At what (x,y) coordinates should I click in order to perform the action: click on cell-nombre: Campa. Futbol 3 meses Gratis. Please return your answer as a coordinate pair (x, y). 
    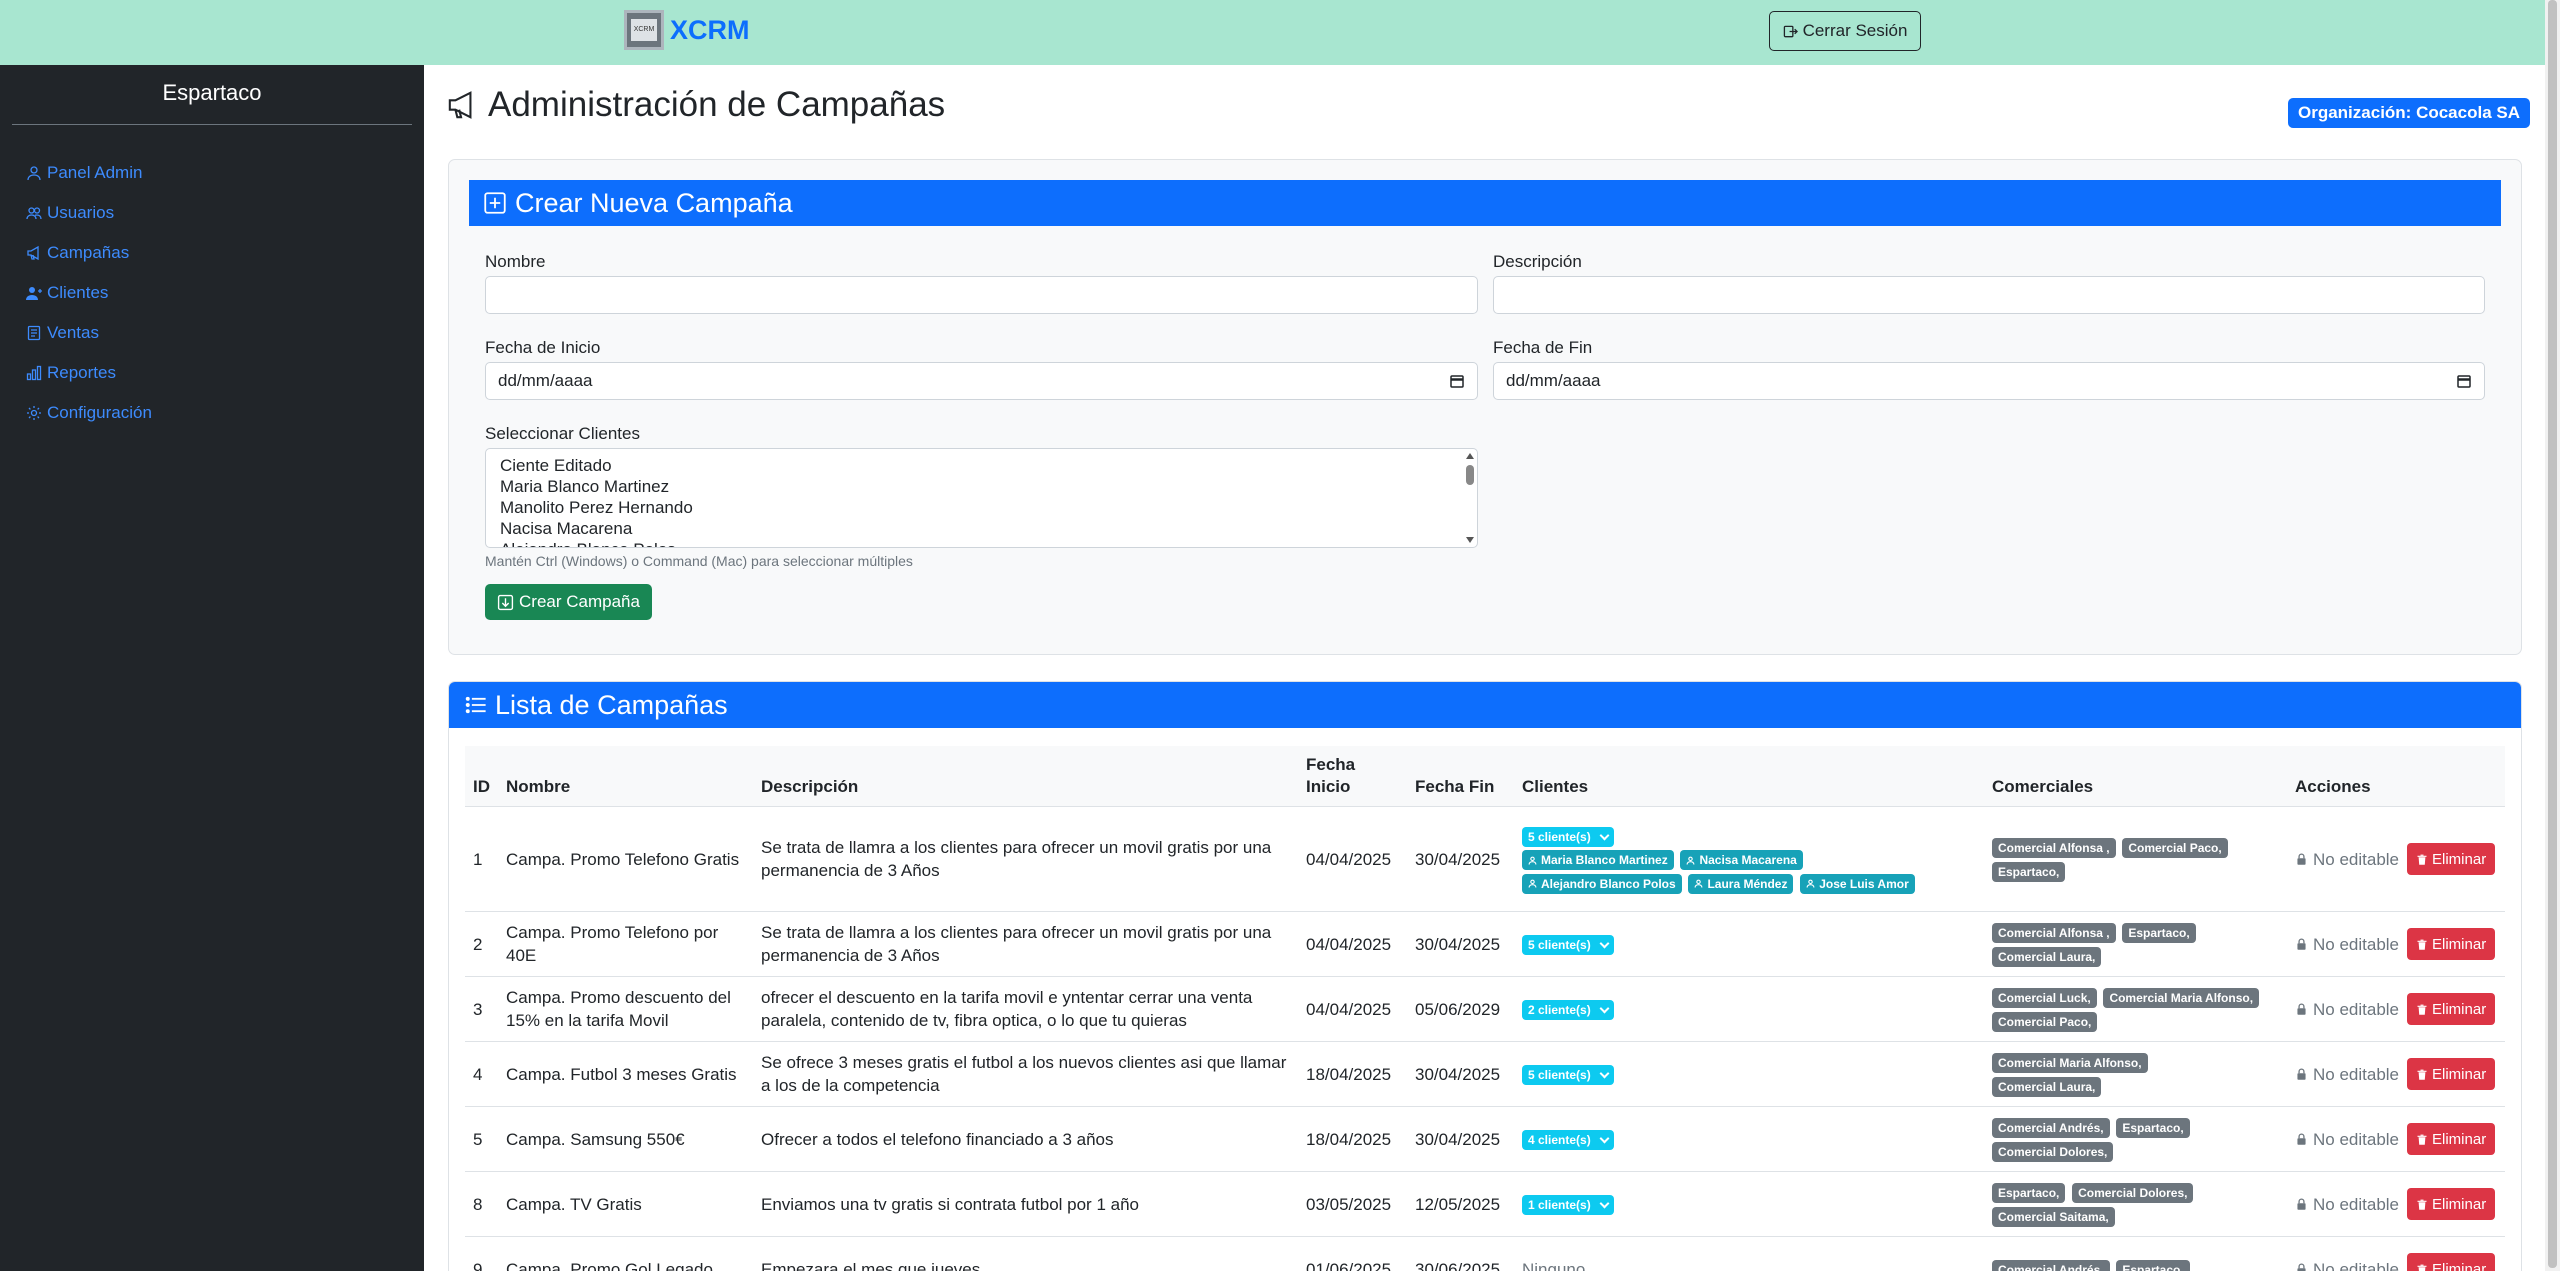
    Looking at the image, I should click on (625, 1074).